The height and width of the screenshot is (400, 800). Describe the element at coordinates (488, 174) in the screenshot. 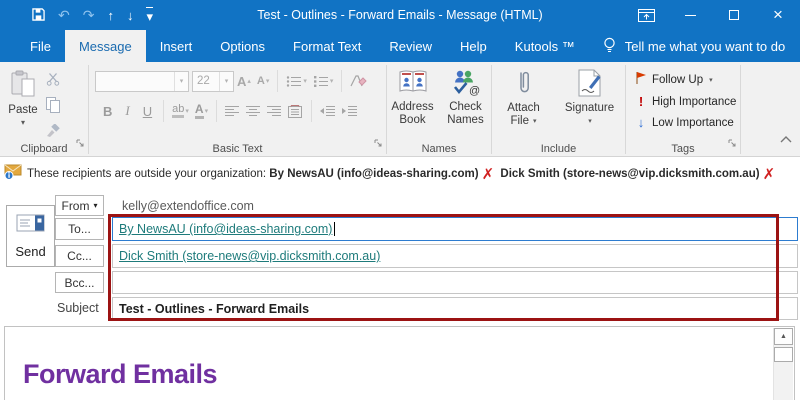

I see `remove-recipient-1-icon: ✗` at that location.